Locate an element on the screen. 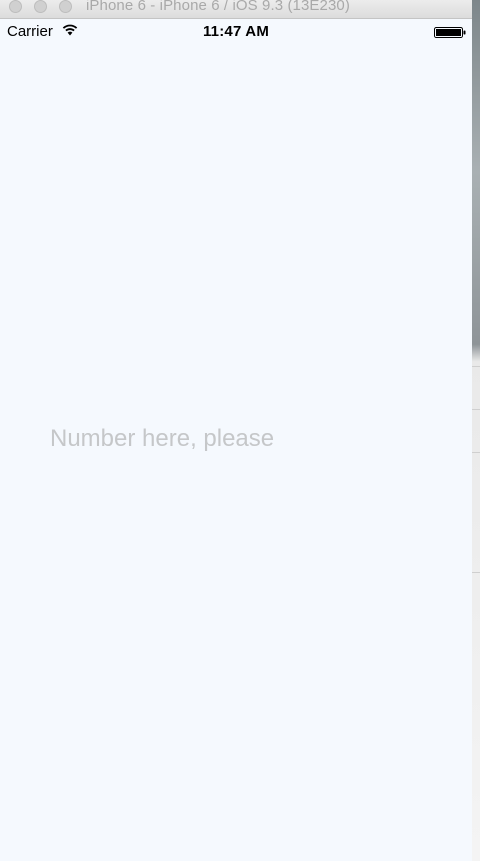  battery-icon is located at coordinates (450, 32).